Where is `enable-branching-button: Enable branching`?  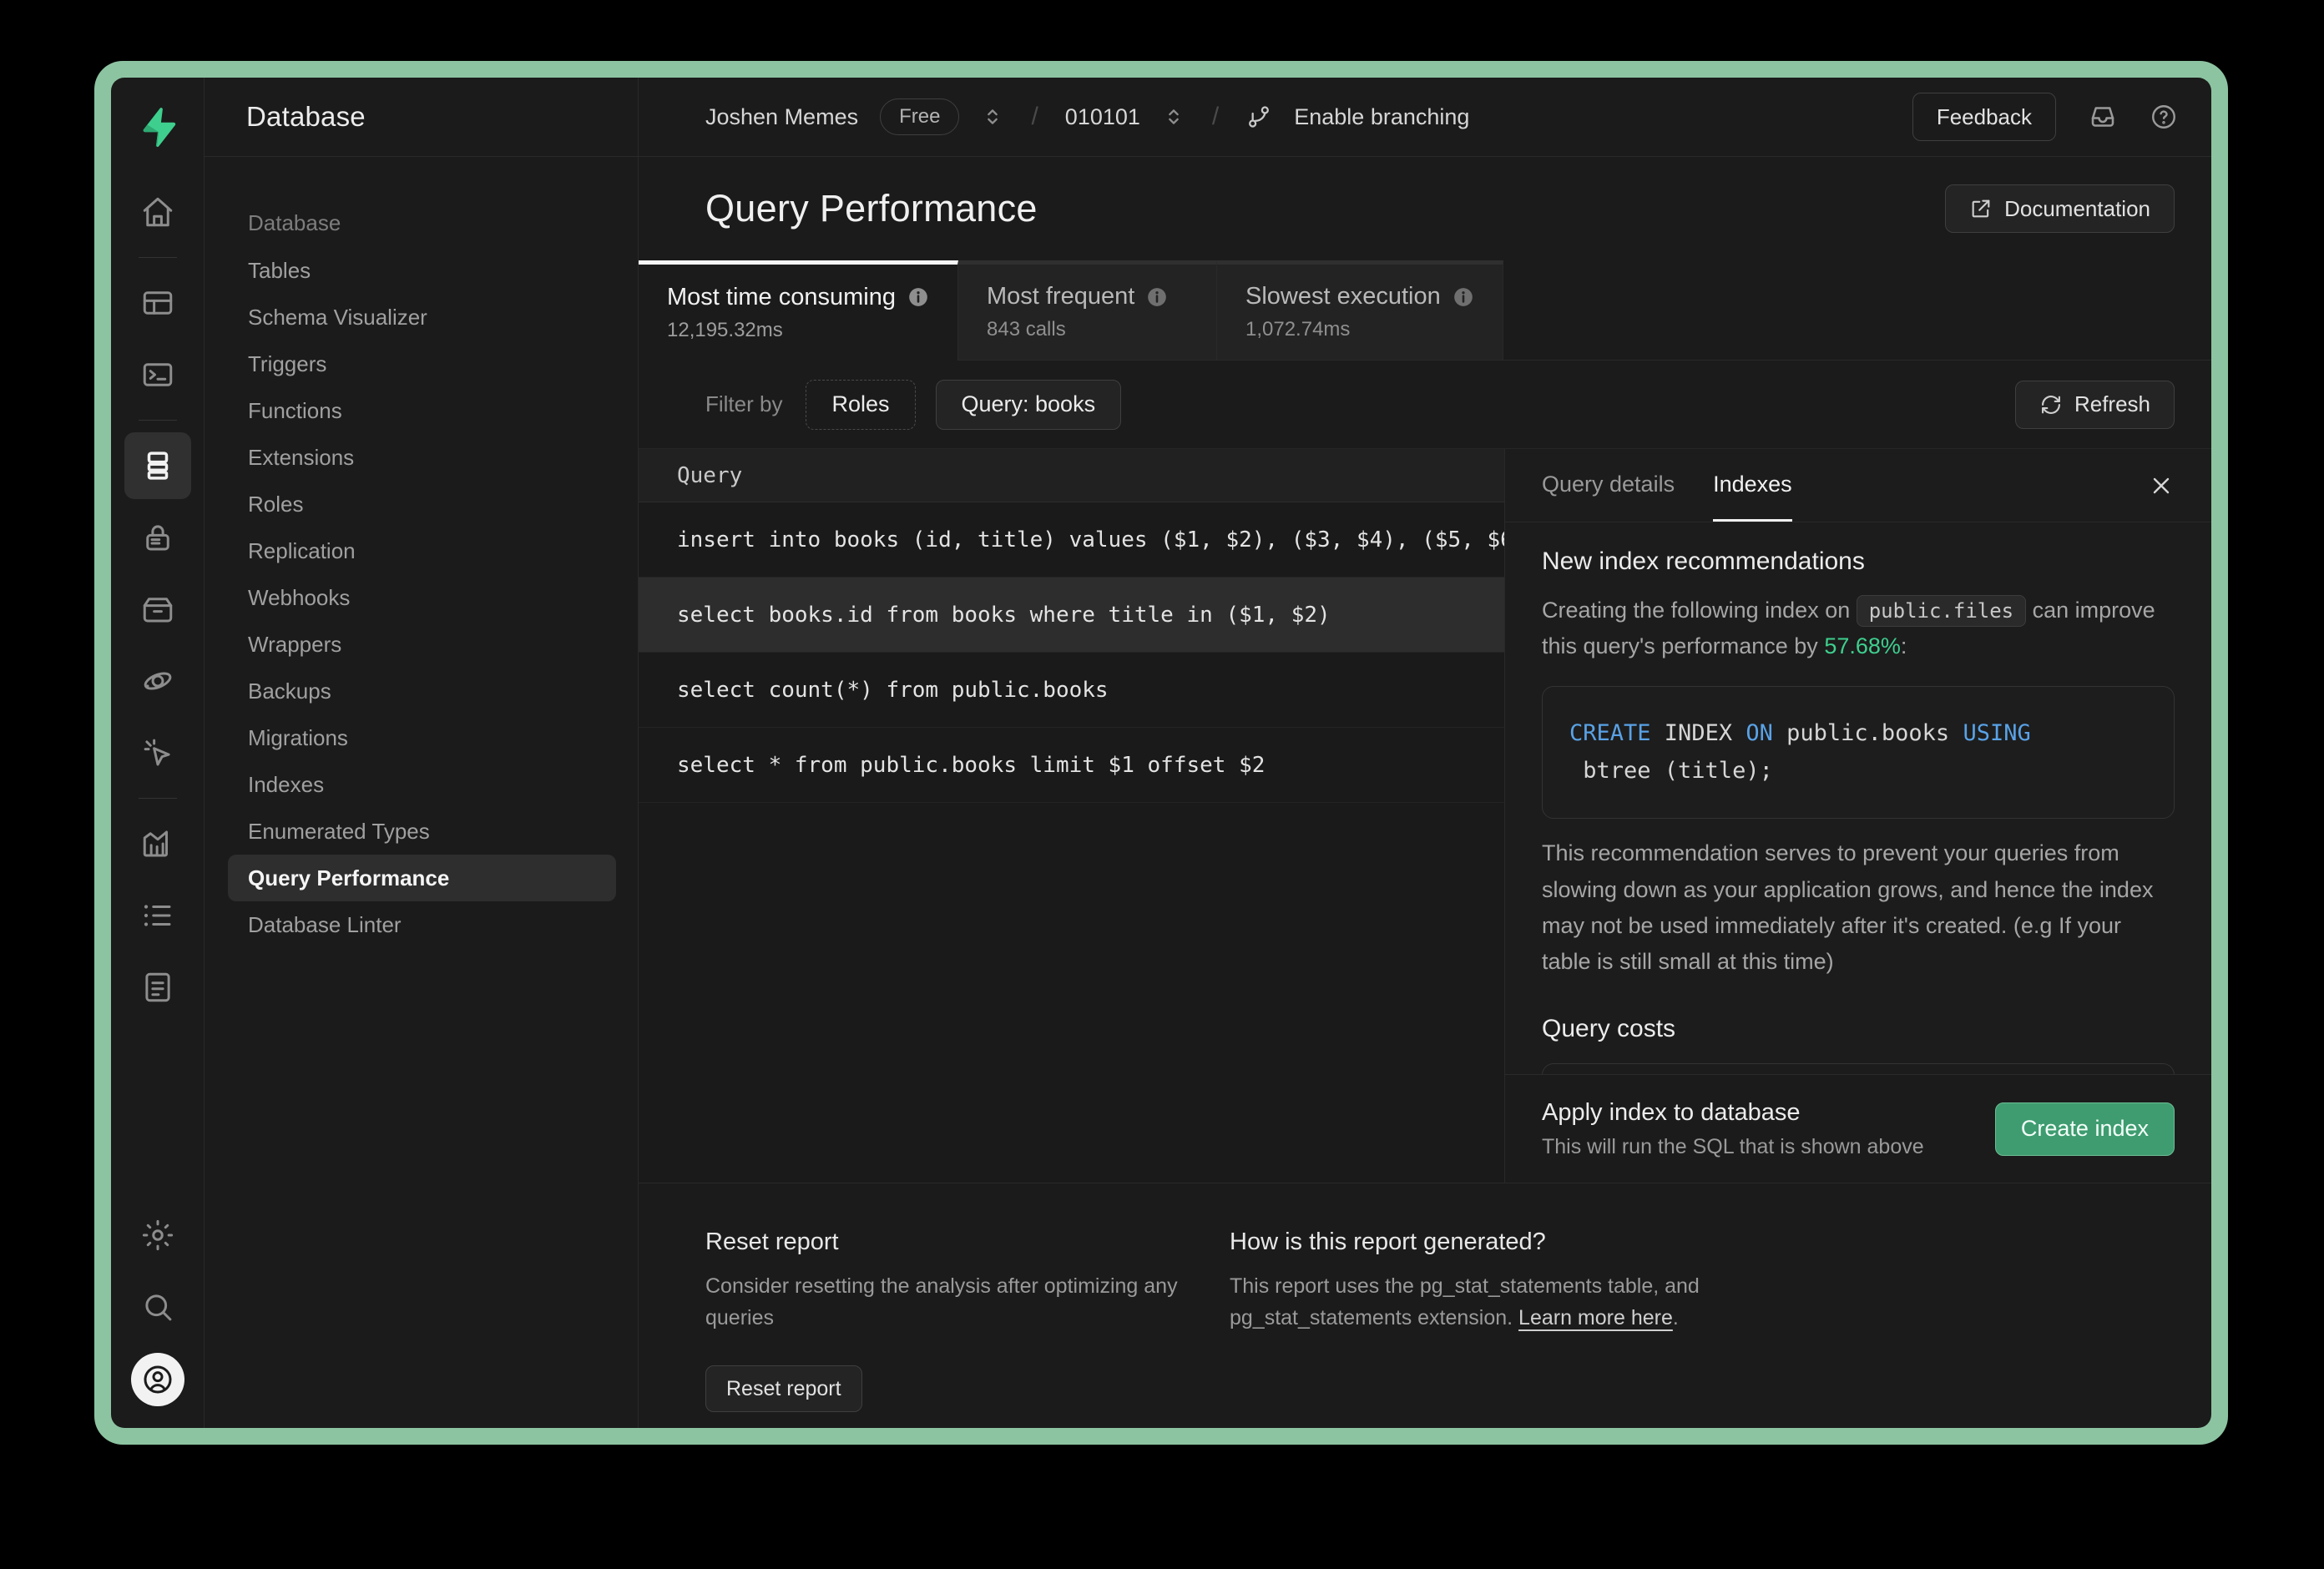
enable-branching-button: Enable branching is located at coordinates (1381, 117).